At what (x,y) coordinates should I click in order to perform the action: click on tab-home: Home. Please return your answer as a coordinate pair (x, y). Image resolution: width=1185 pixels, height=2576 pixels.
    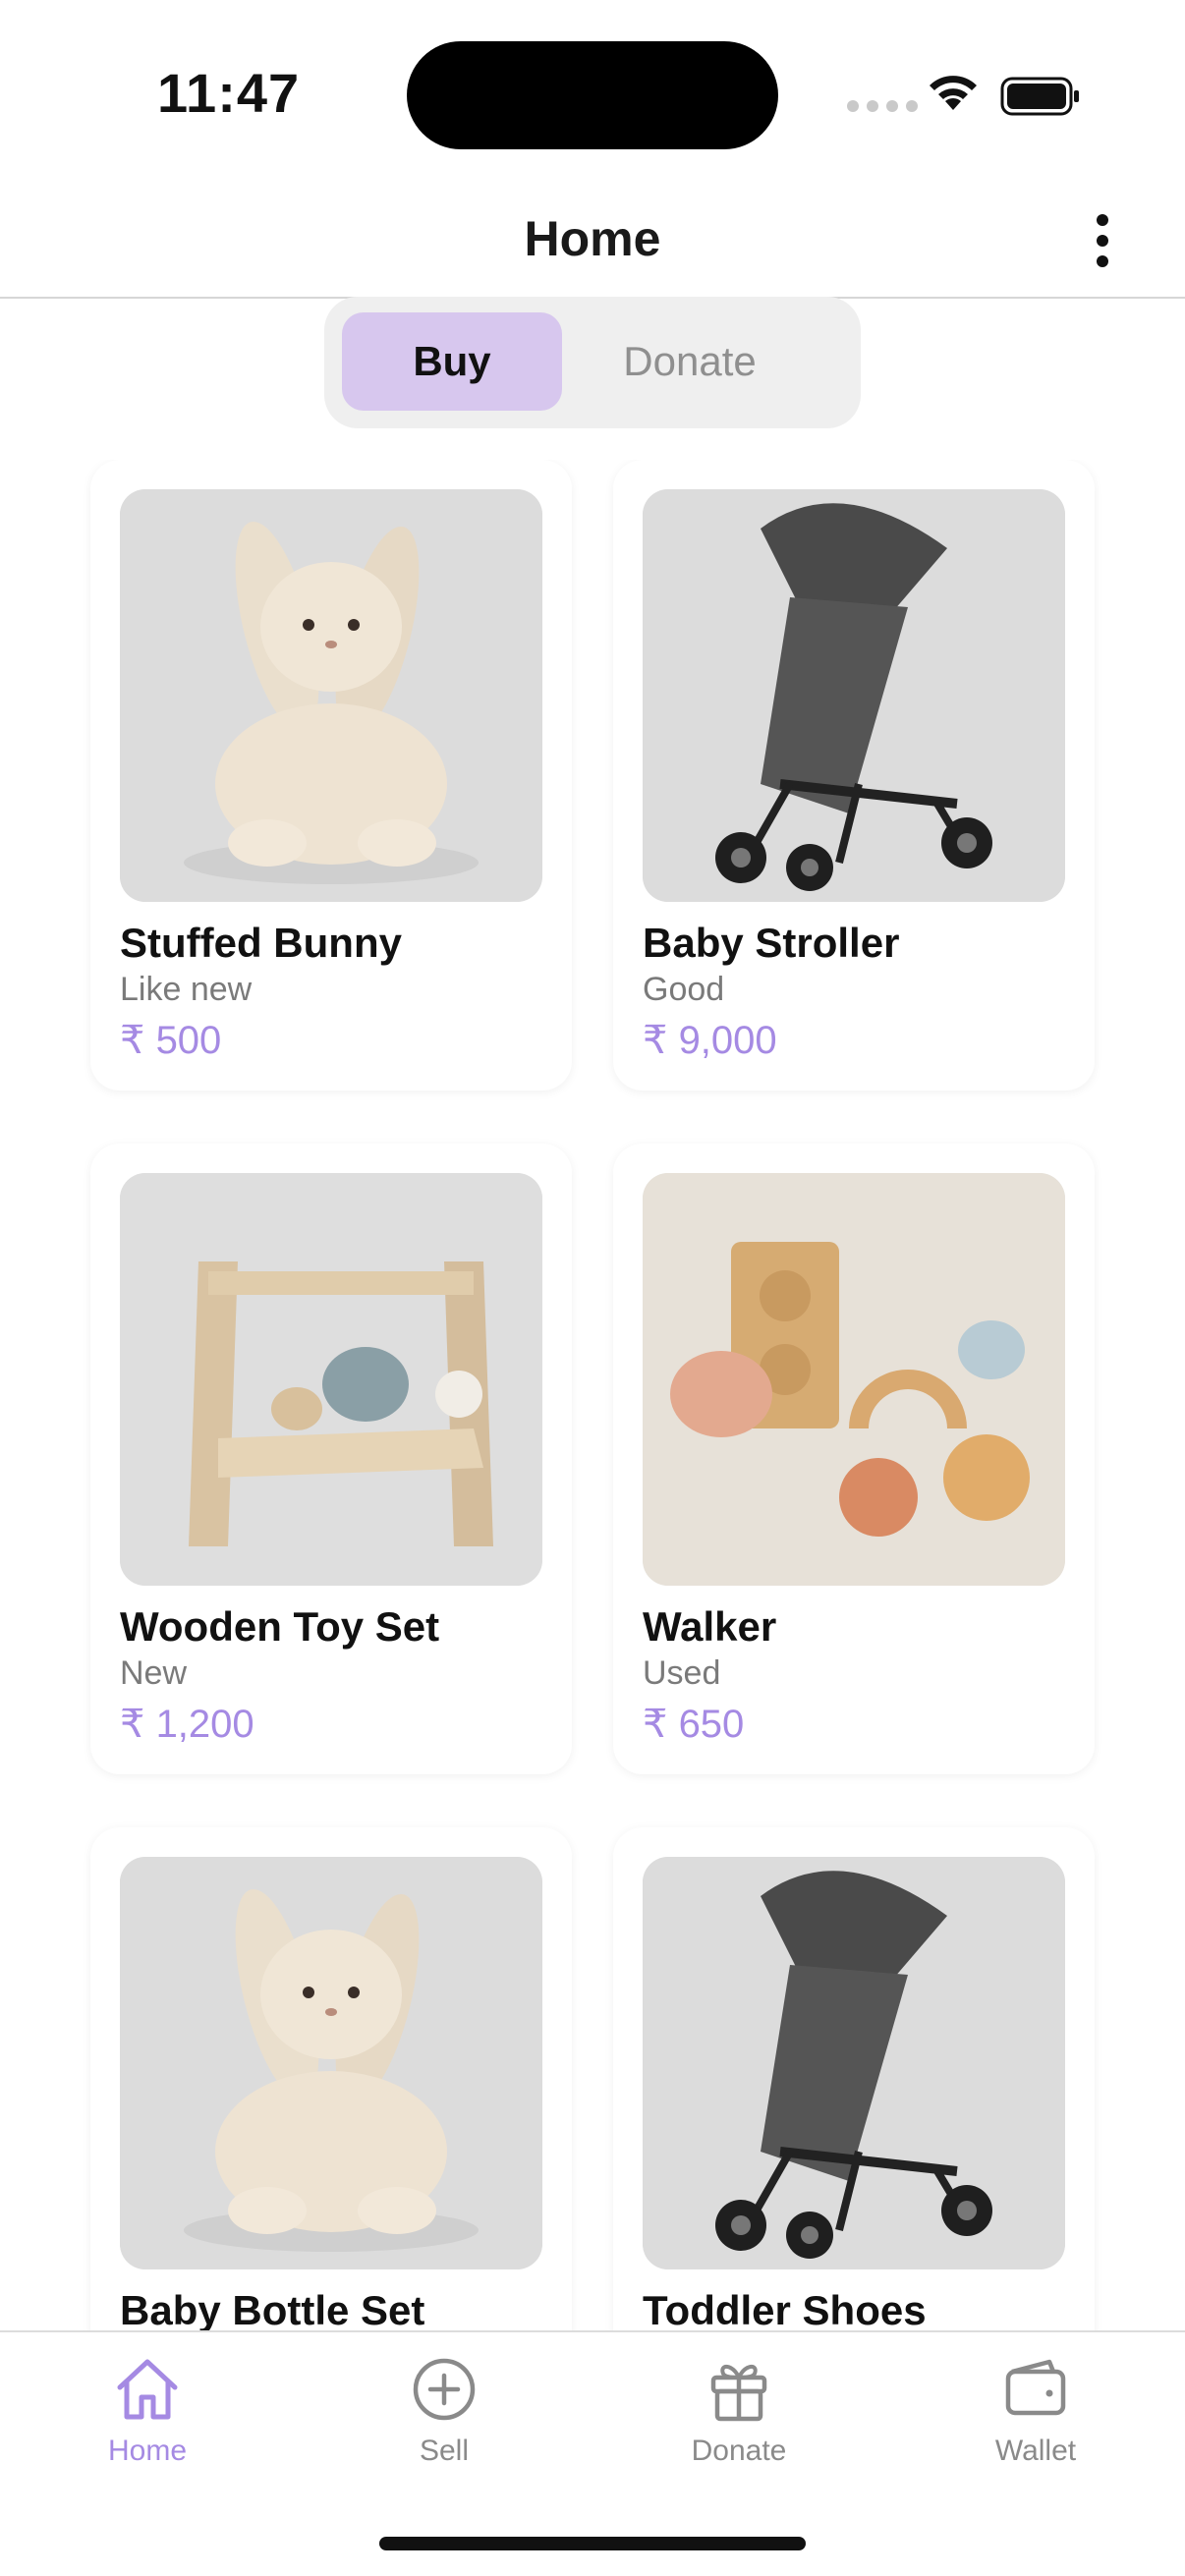
    Looking at the image, I should click on (148, 2413).